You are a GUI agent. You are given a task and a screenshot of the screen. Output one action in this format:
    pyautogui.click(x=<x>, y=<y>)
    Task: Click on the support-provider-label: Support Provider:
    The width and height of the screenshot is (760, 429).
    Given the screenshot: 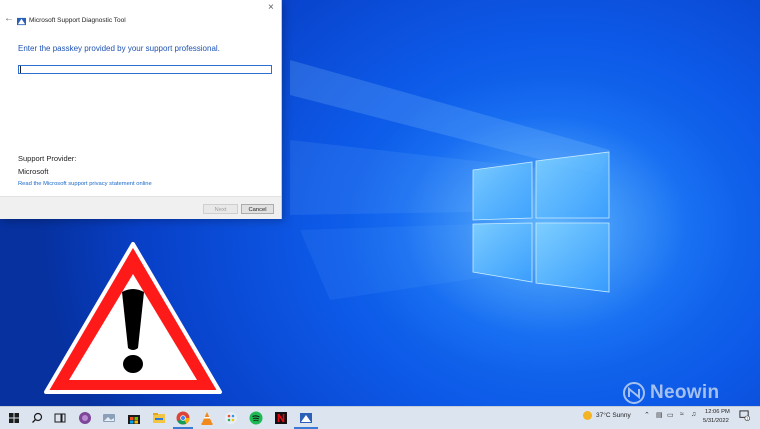 What is the action you would take?
    pyautogui.click(x=47, y=158)
    